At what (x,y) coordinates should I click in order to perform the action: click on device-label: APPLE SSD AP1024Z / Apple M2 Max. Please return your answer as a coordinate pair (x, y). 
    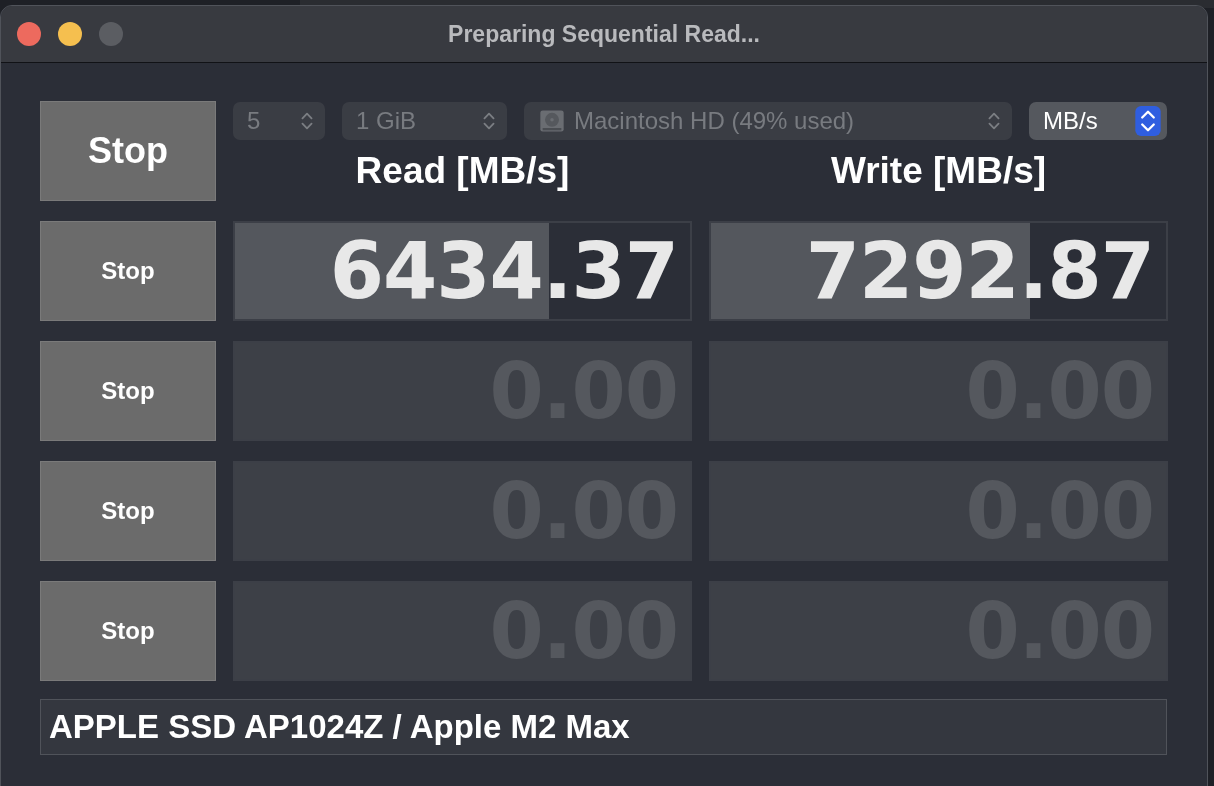
    Looking at the image, I should click on (603, 727).